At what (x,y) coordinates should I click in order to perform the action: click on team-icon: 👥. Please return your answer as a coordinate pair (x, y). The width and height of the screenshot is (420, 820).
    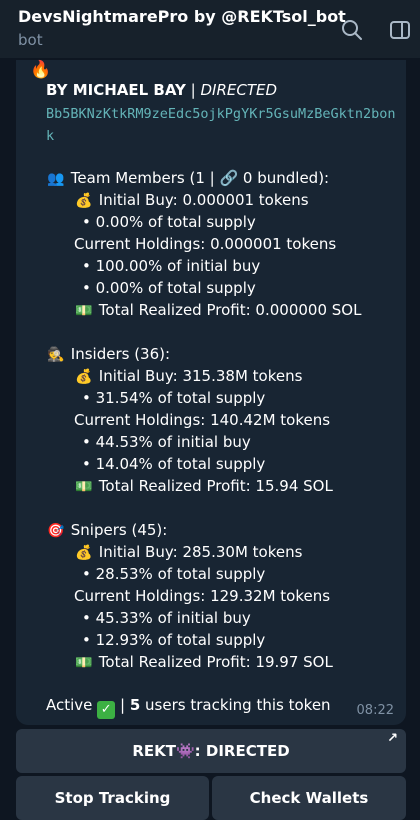
    Looking at the image, I should click on (56, 179).